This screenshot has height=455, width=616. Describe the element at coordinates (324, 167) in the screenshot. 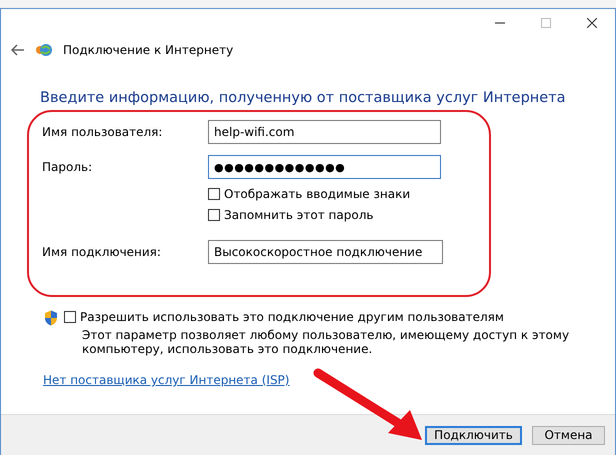

I see `password-field: ●●●●●●●●●●●●●` at that location.